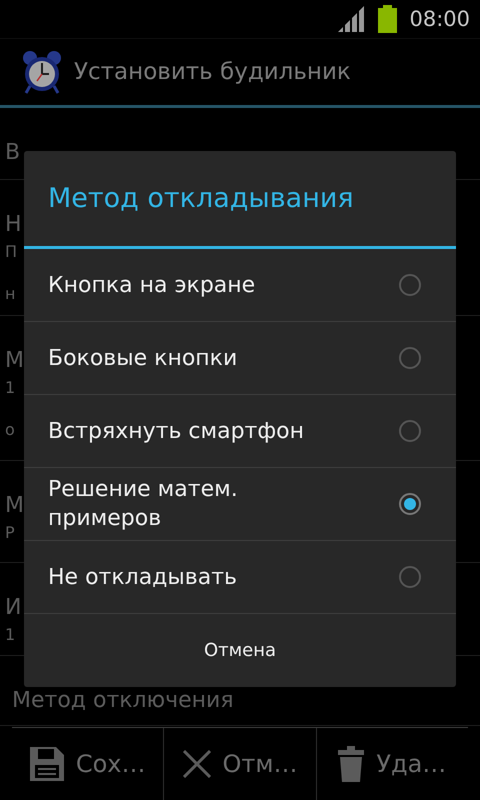 Image resolution: width=480 pixels, height=800 pixels. Describe the element at coordinates (439, 19) in the screenshot. I see `clock-time: 08:00` at that location.